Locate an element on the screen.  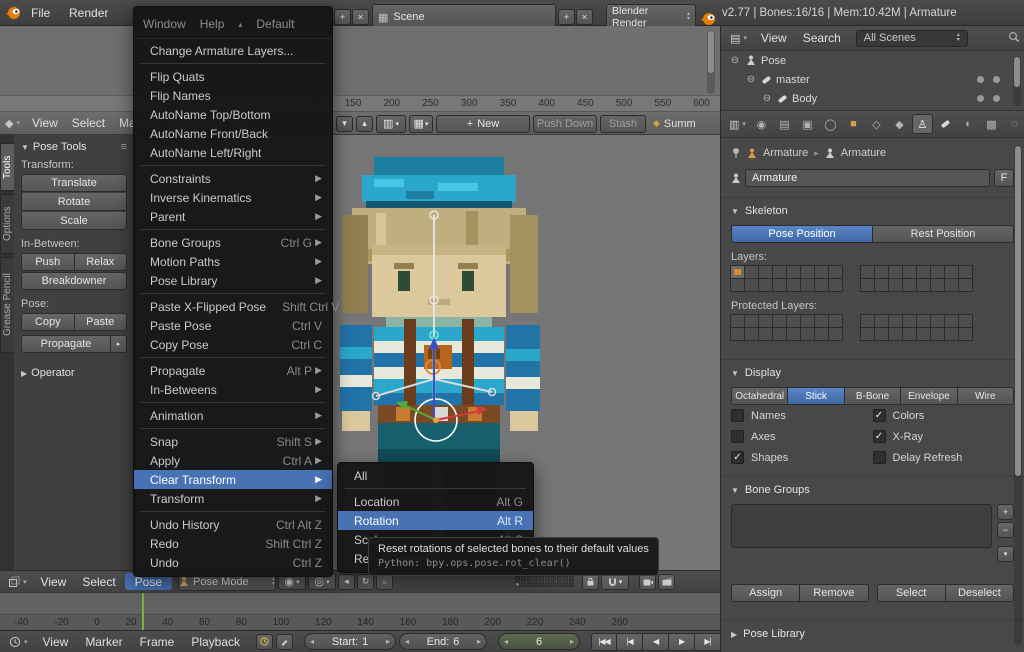
summary-toggle: ◆ Summ is located at coordinates (674, 124).